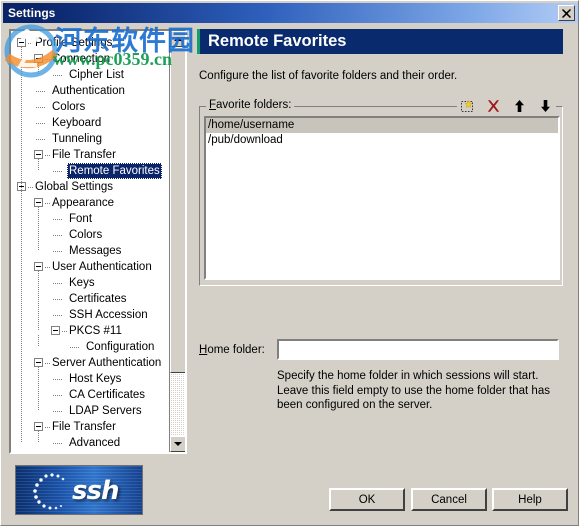 The image size is (579, 526). Describe the element at coordinates (290, 13) in the screenshot. I see `title-bar: Settings` at that location.